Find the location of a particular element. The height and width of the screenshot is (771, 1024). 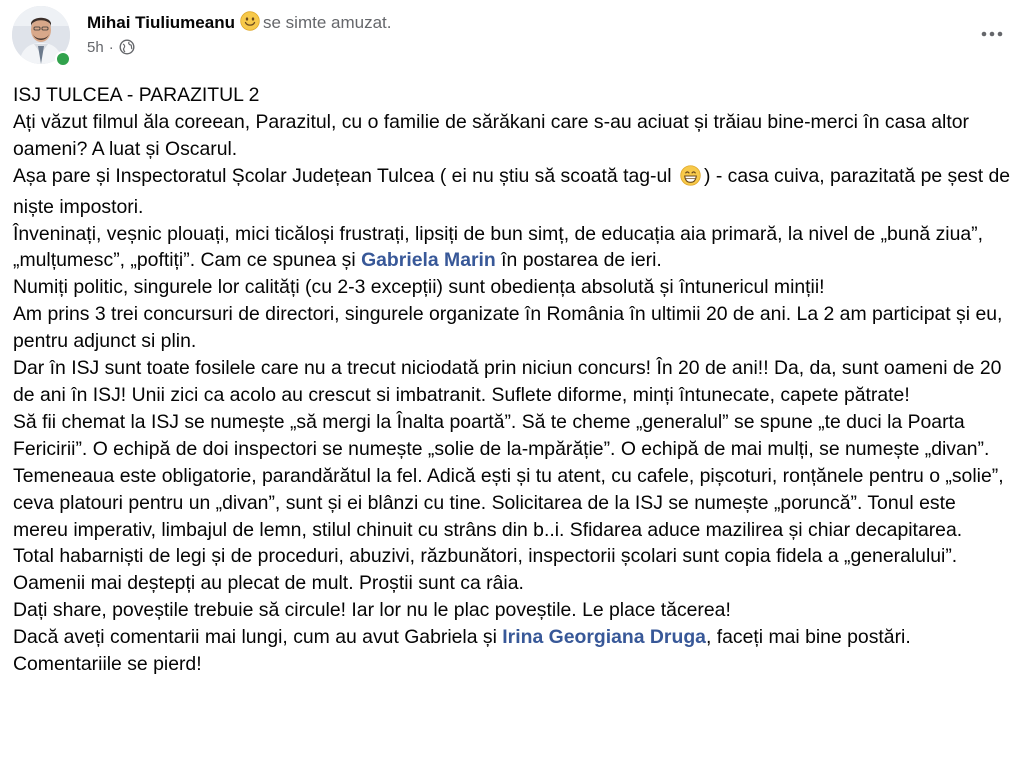

mention-irina-georgiana-druga: Irina Georgiana Druga is located at coordinates (604, 637).